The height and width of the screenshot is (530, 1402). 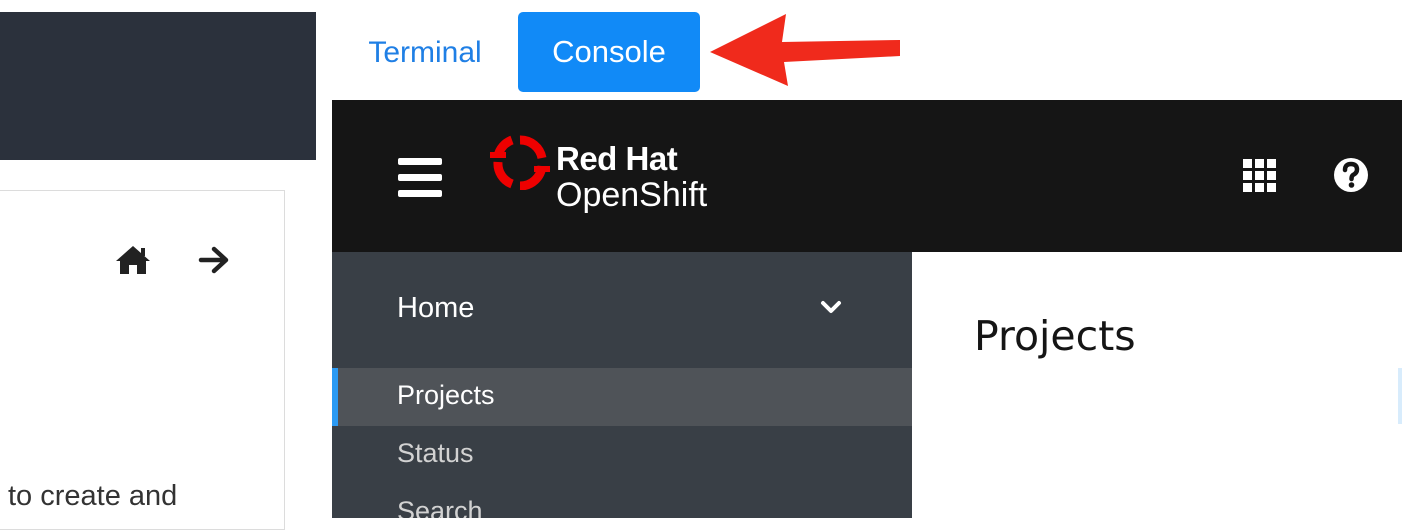 I want to click on sidebar-item-status: Status, so click(x=622, y=455).